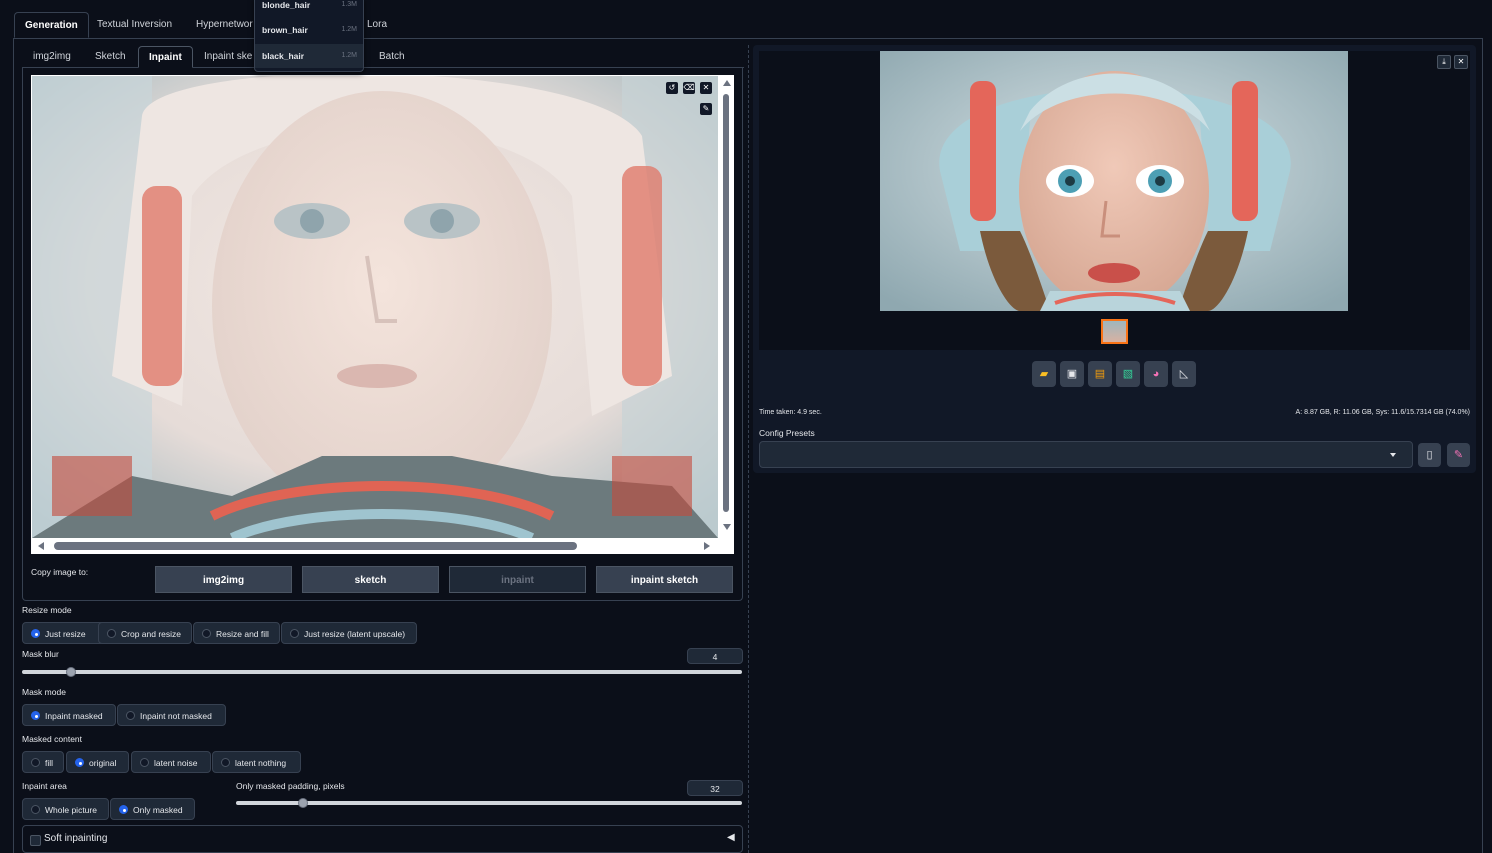 The width and height of the screenshot is (1492, 853). I want to click on tab-textual-inversion: Textual Inversion, so click(134, 25).